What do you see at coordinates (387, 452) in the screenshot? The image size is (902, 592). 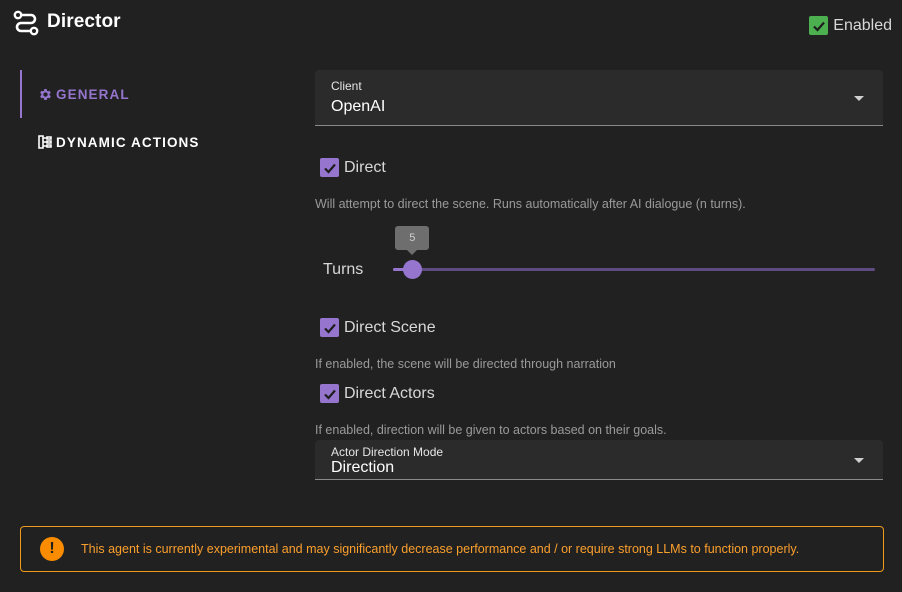 I see `actor-direction-mode-label: Actor Direction Mode` at bounding box center [387, 452].